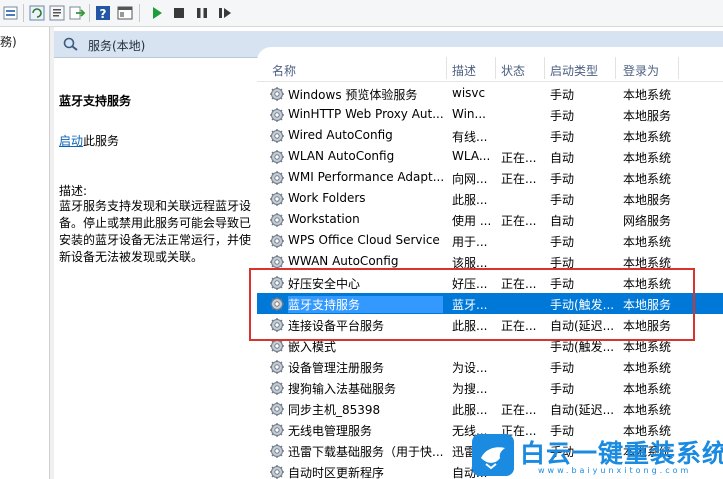 The width and height of the screenshot is (723, 479). What do you see at coordinates (615, 470) in the screenshot?
I see `watermark-url: www.baiyunxitong.com` at bounding box center [615, 470].